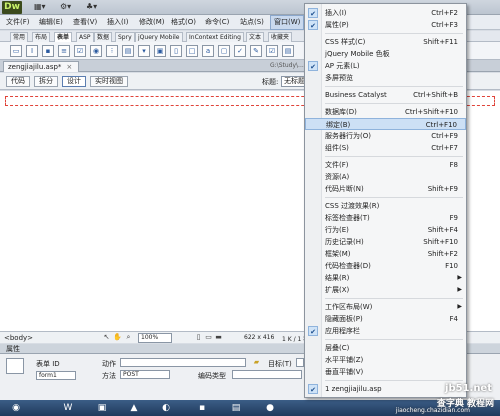 The image size is (500, 416). Describe the element at coordinates (48, 51) in the screenshot. I see `hidden-field-icon: ▪` at that location.